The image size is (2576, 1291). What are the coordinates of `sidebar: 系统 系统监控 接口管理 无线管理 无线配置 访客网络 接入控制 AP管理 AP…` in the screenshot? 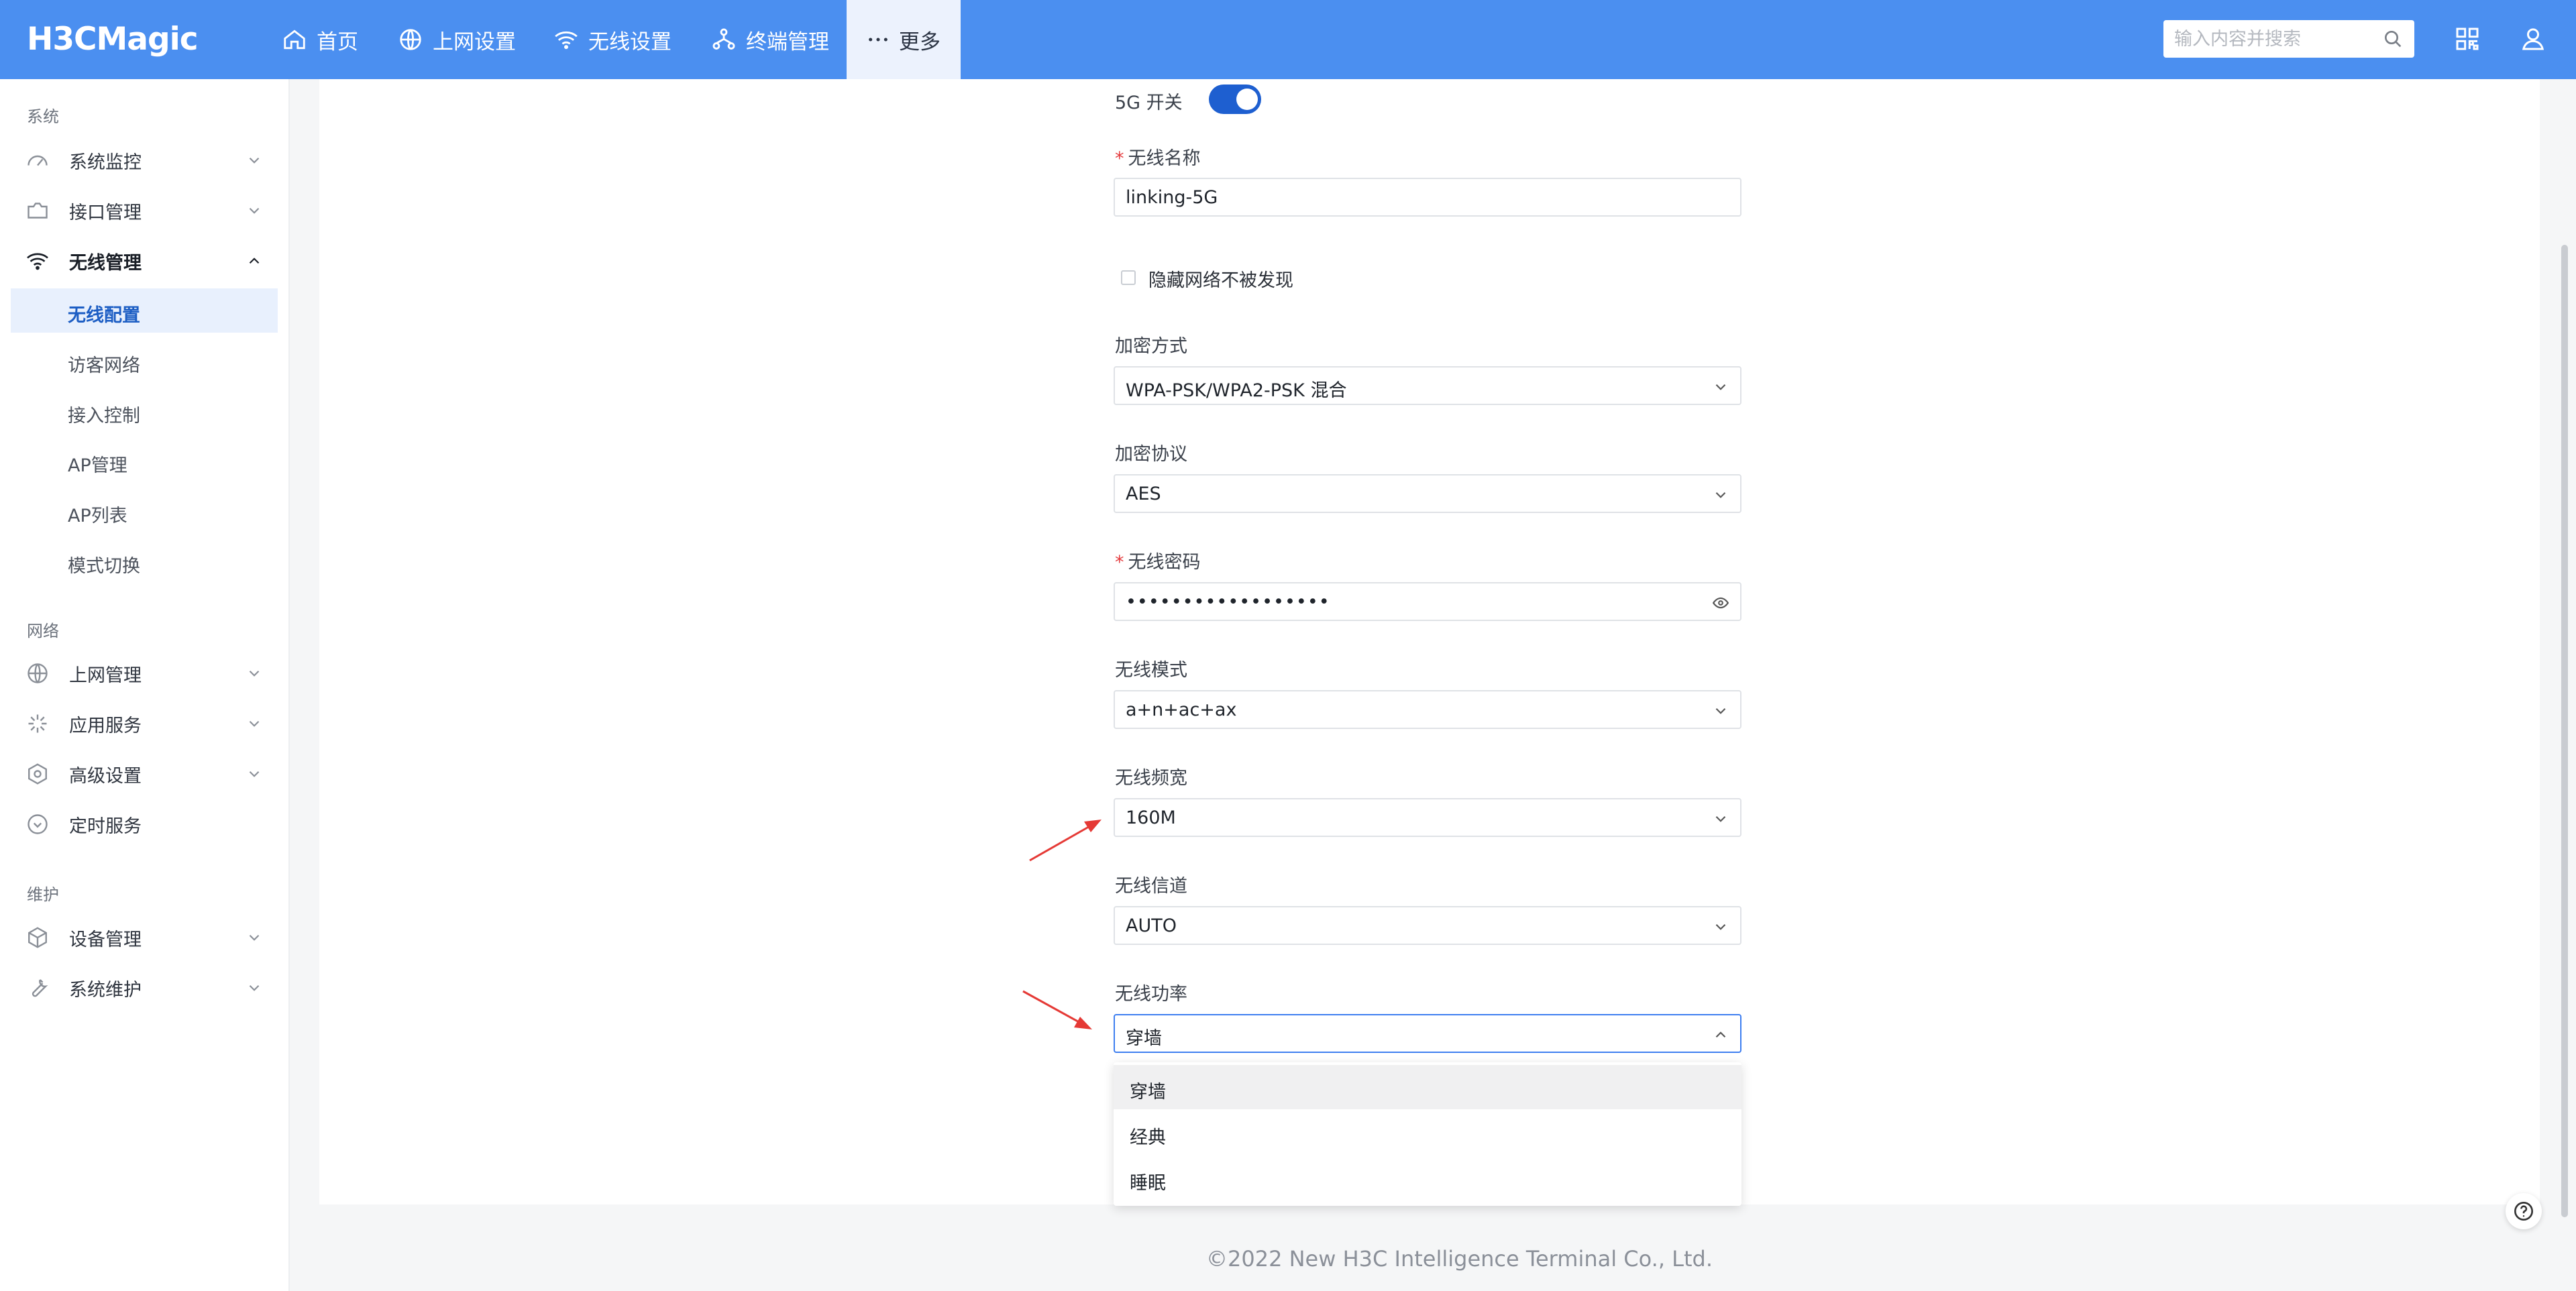 It's located at (145, 685).